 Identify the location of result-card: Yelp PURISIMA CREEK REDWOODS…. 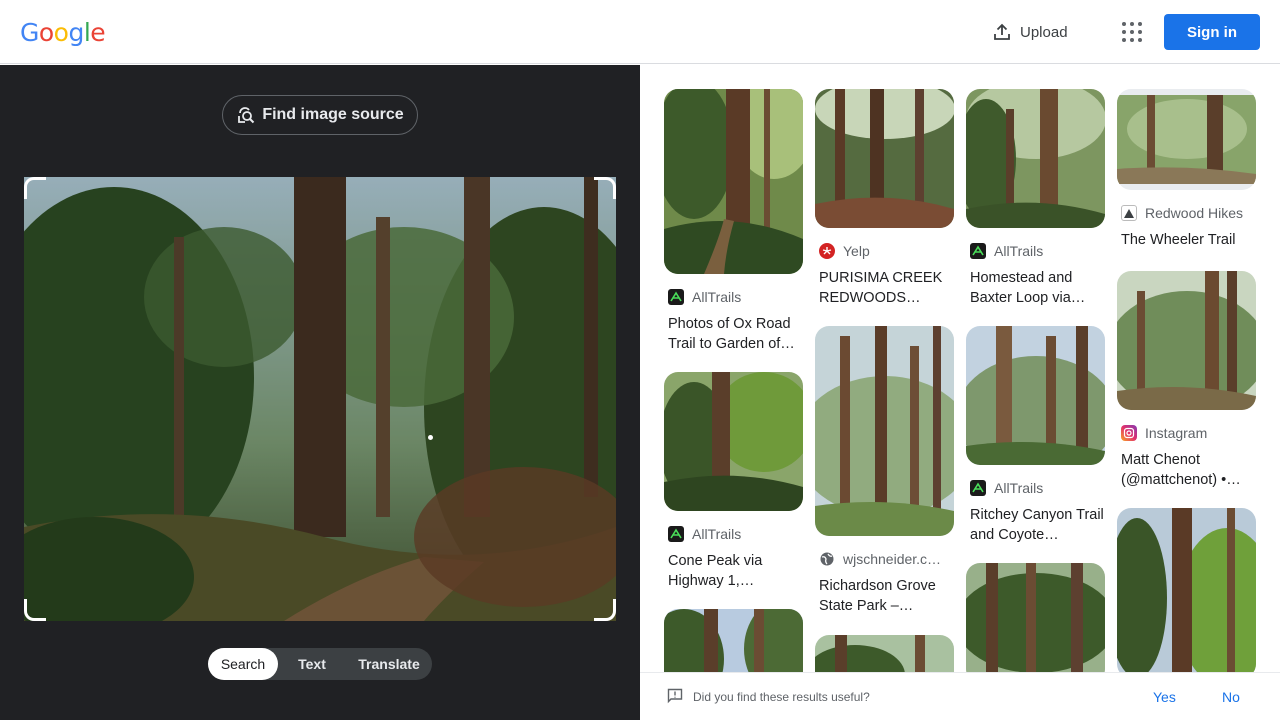
(884, 198).